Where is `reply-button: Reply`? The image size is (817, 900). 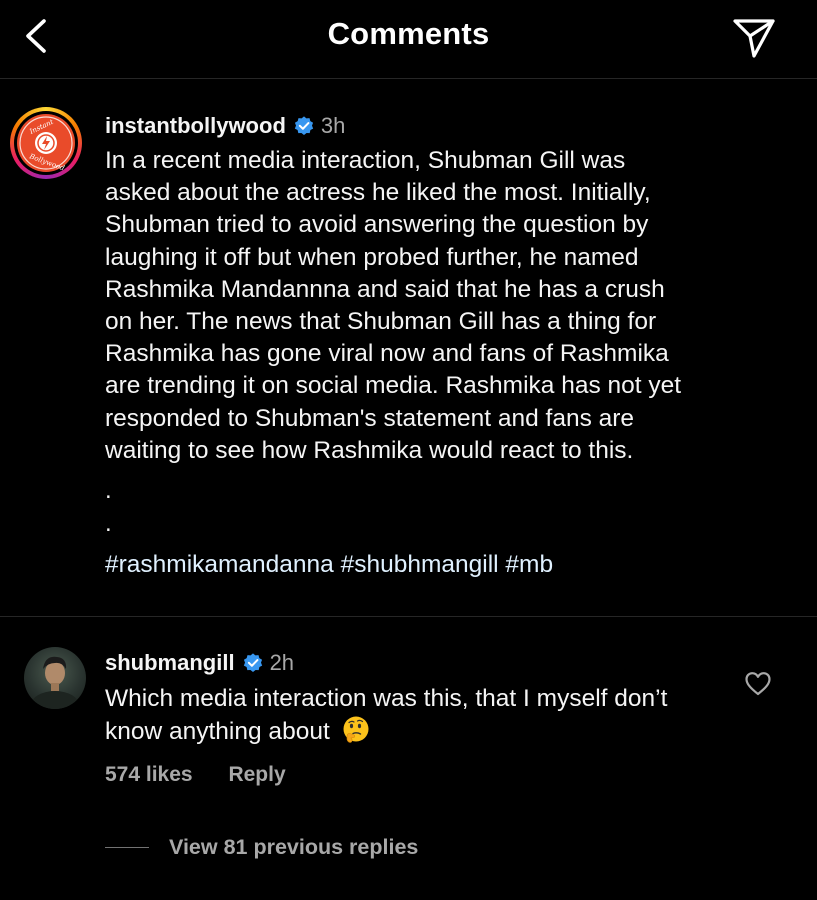 reply-button: Reply is located at coordinates (256, 774).